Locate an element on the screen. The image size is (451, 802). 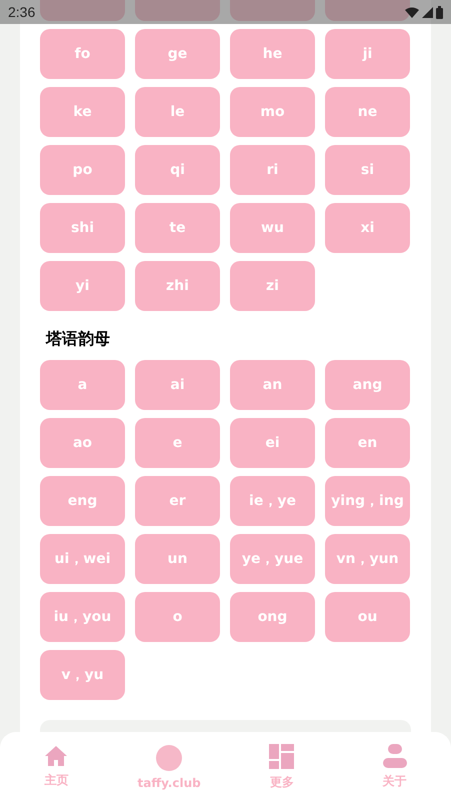
syllable-button: ong is located at coordinates (272, 617).